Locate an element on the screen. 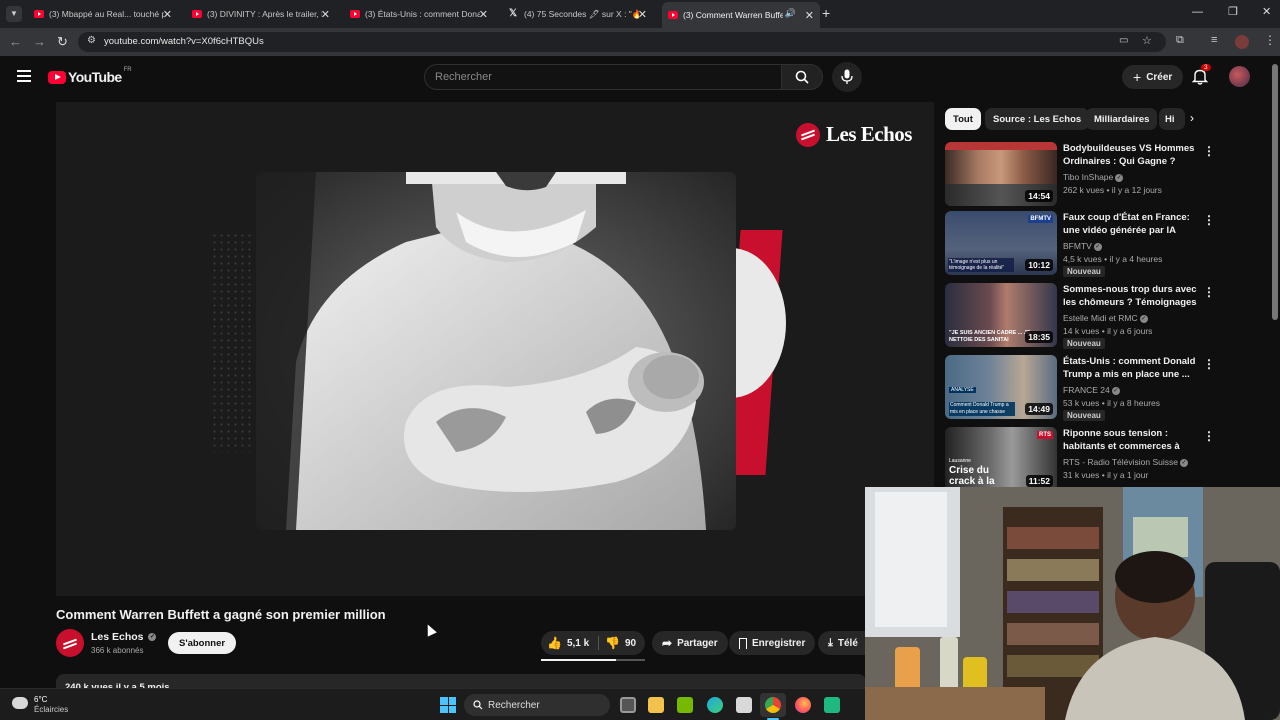 This screenshot has height=720, width=1280. page-scrollbar is located at coordinates (1275, 192).